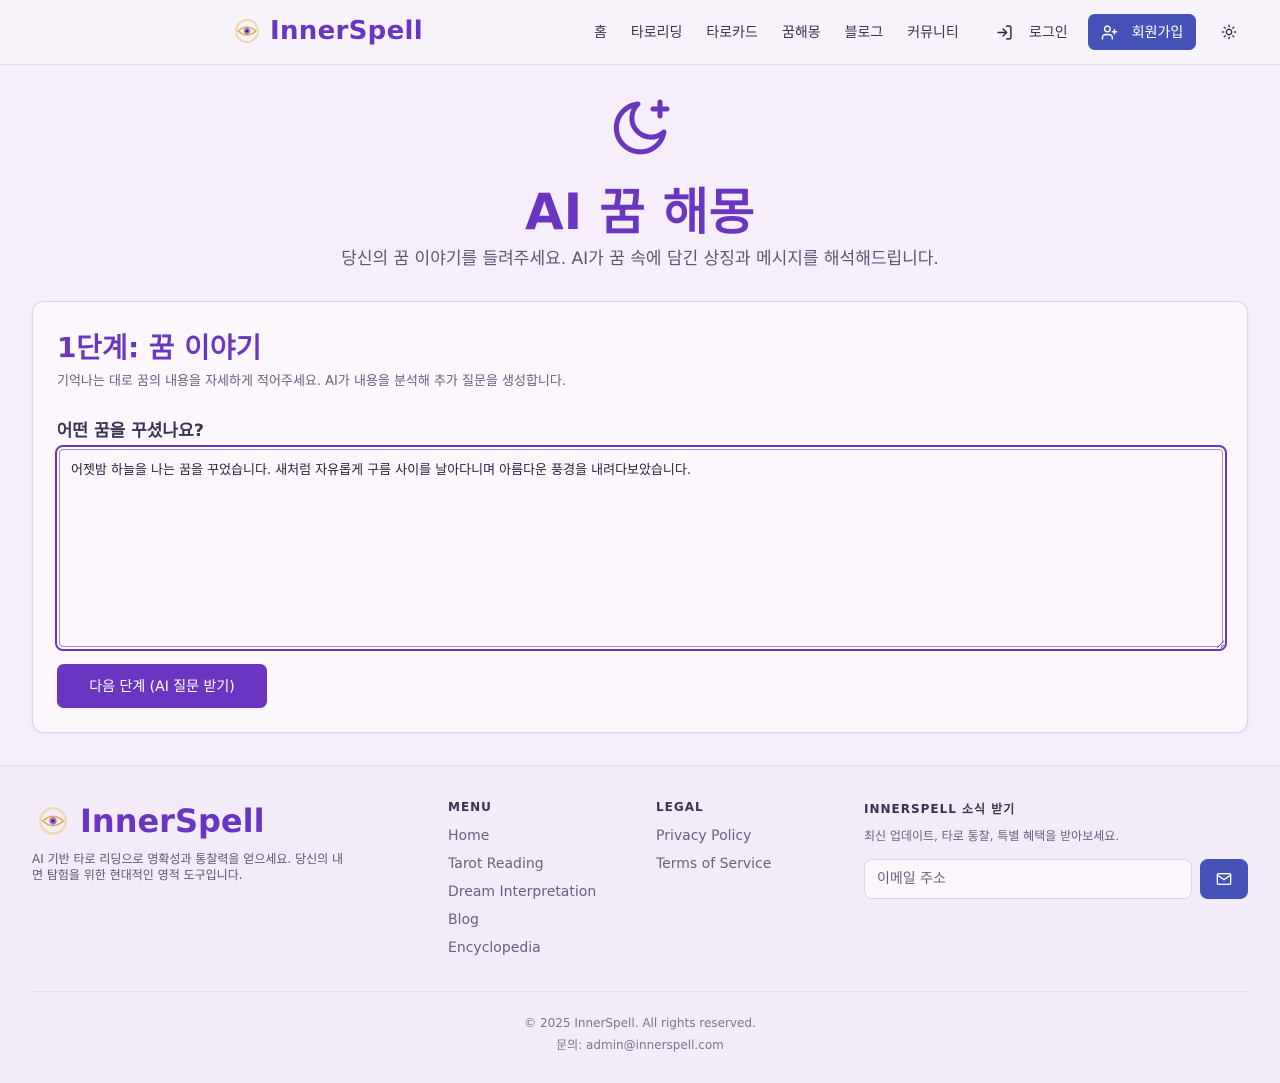  Describe the element at coordinates (600, 32) in the screenshot. I see `nav-home: 홈` at that location.